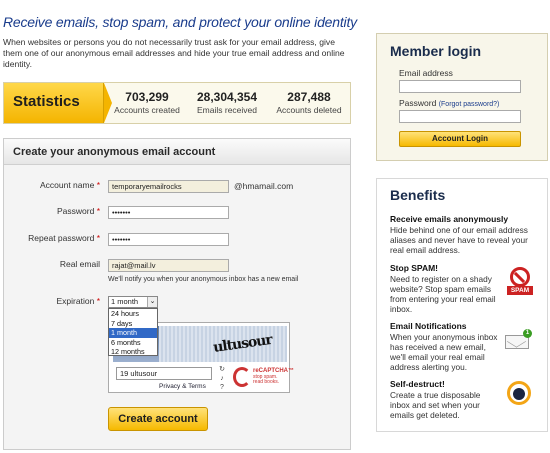 This screenshot has height=453, width=550. I want to click on login-password-label: Password (Forgot password?), so click(449, 103).